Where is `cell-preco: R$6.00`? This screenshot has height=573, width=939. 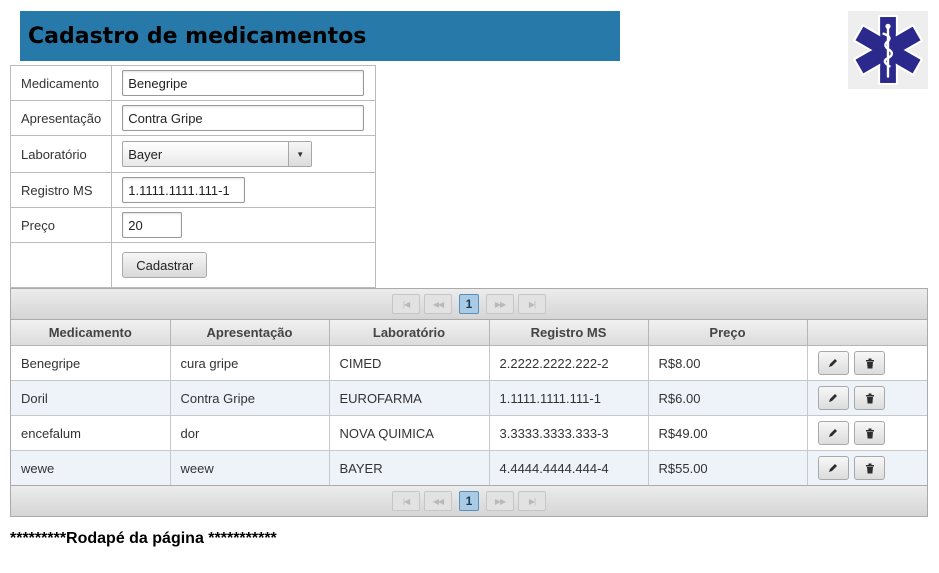
cell-preco: R$6.00 is located at coordinates (728, 398).